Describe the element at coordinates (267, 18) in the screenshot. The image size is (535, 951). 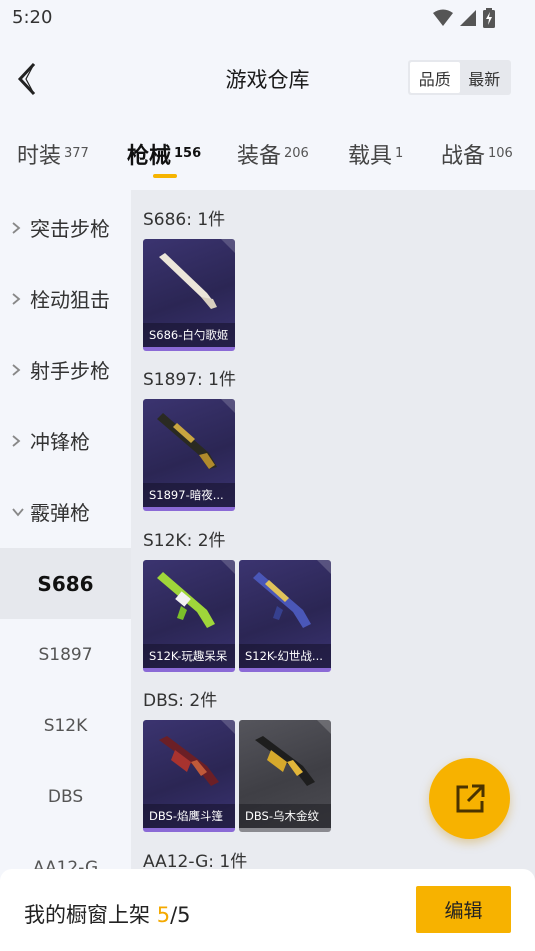
I see `status-bar: 5:20` at that location.